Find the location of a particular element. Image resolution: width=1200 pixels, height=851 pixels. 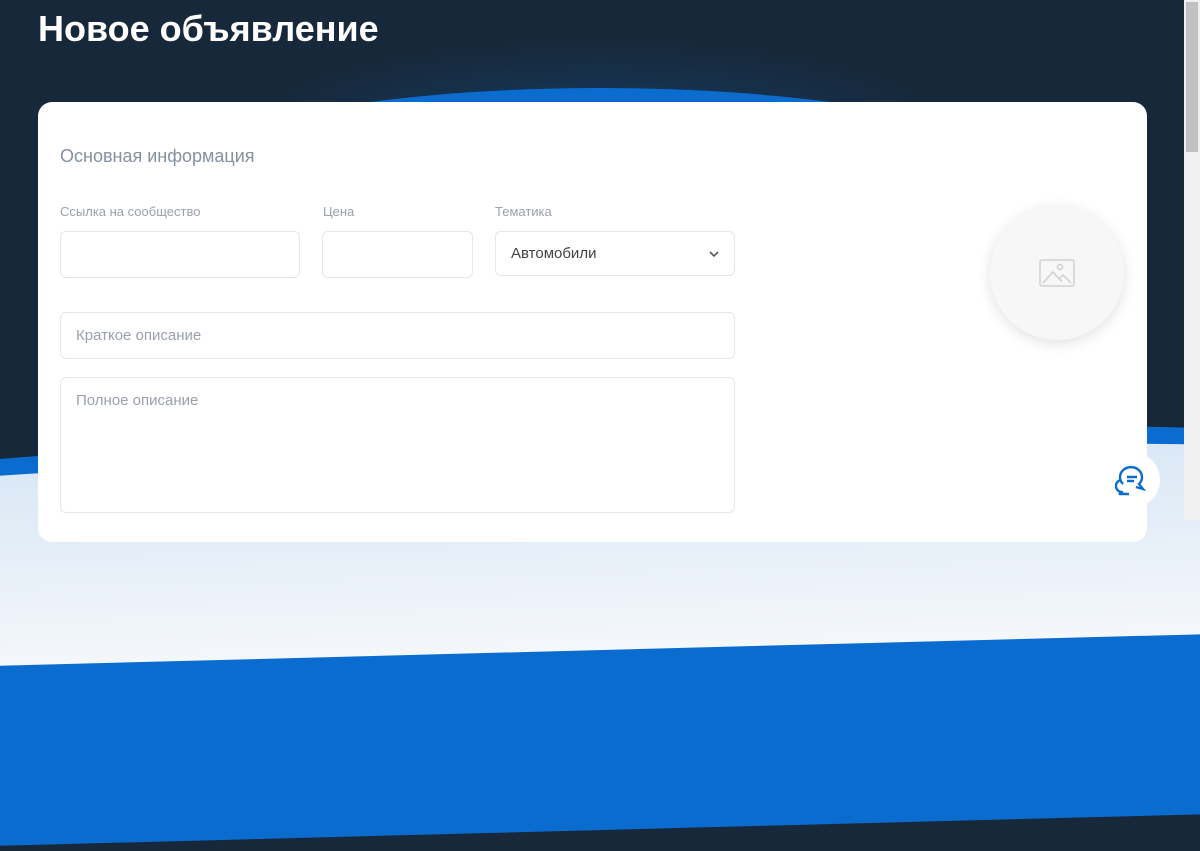

scrollbar-thumb is located at coordinates (1192, 77).